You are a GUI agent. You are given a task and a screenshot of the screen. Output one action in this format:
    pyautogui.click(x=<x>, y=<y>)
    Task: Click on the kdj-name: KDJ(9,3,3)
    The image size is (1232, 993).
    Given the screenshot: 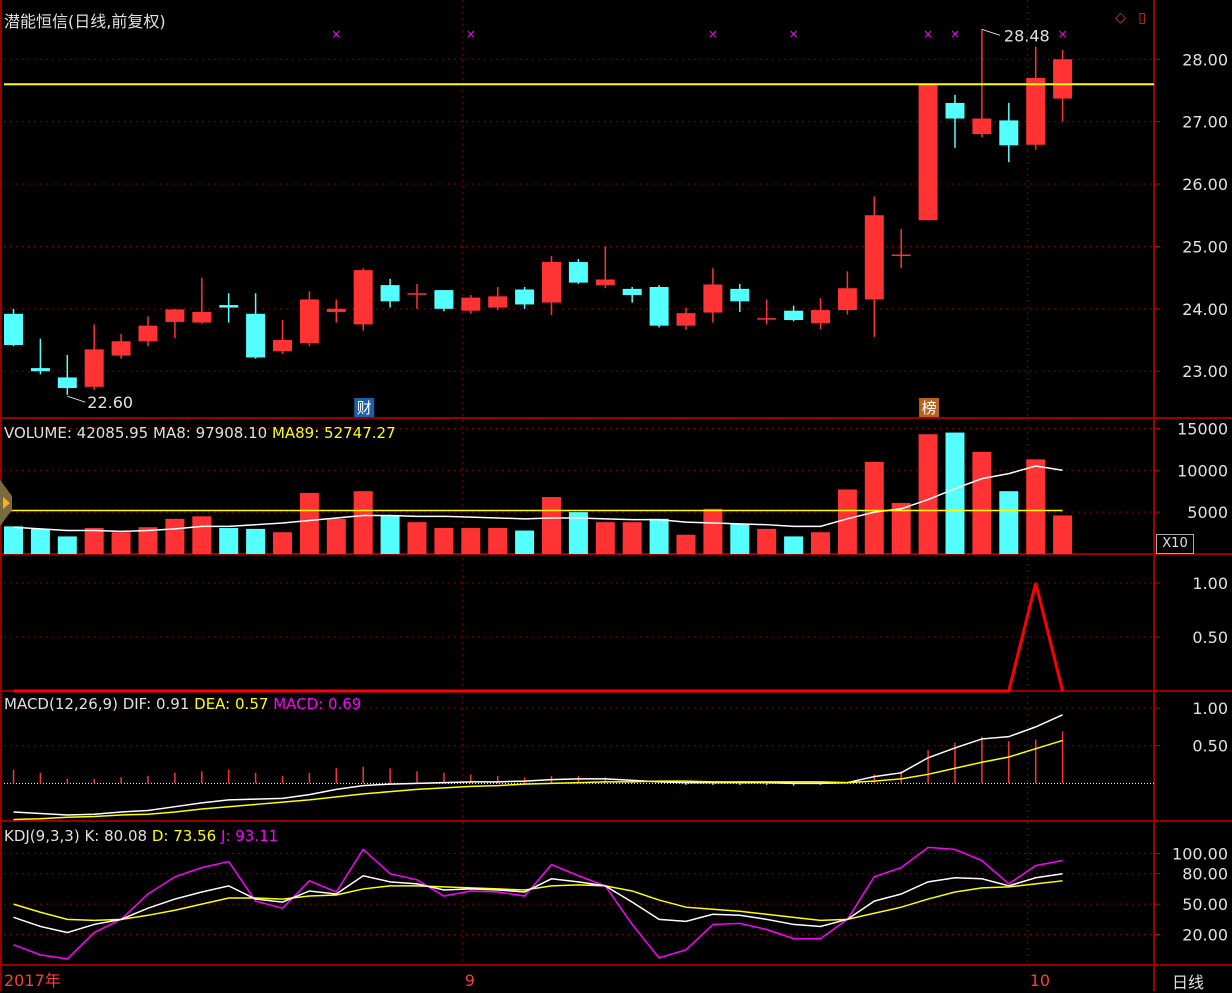 What is the action you would take?
    pyautogui.click(x=42, y=836)
    